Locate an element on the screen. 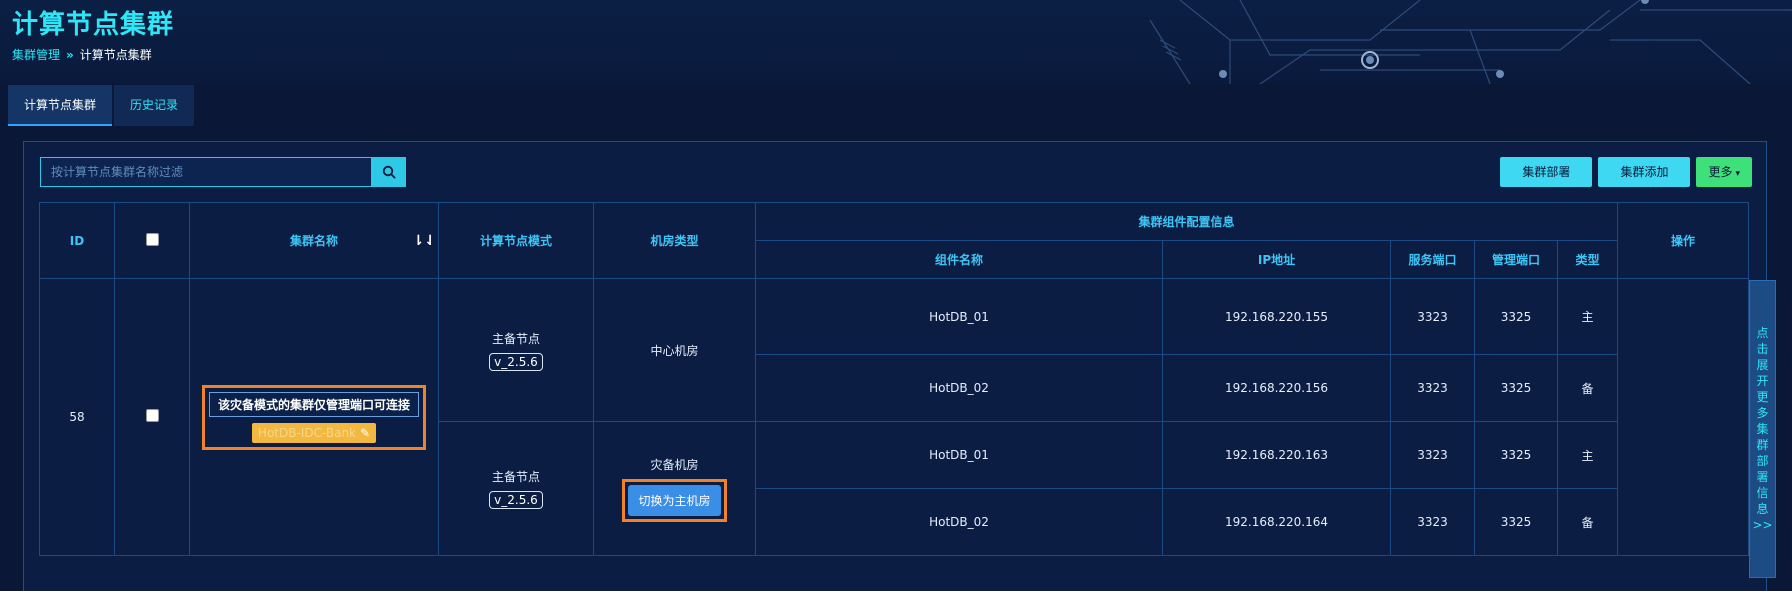  header-mode: 计算节点模式 is located at coordinates (516, 240).